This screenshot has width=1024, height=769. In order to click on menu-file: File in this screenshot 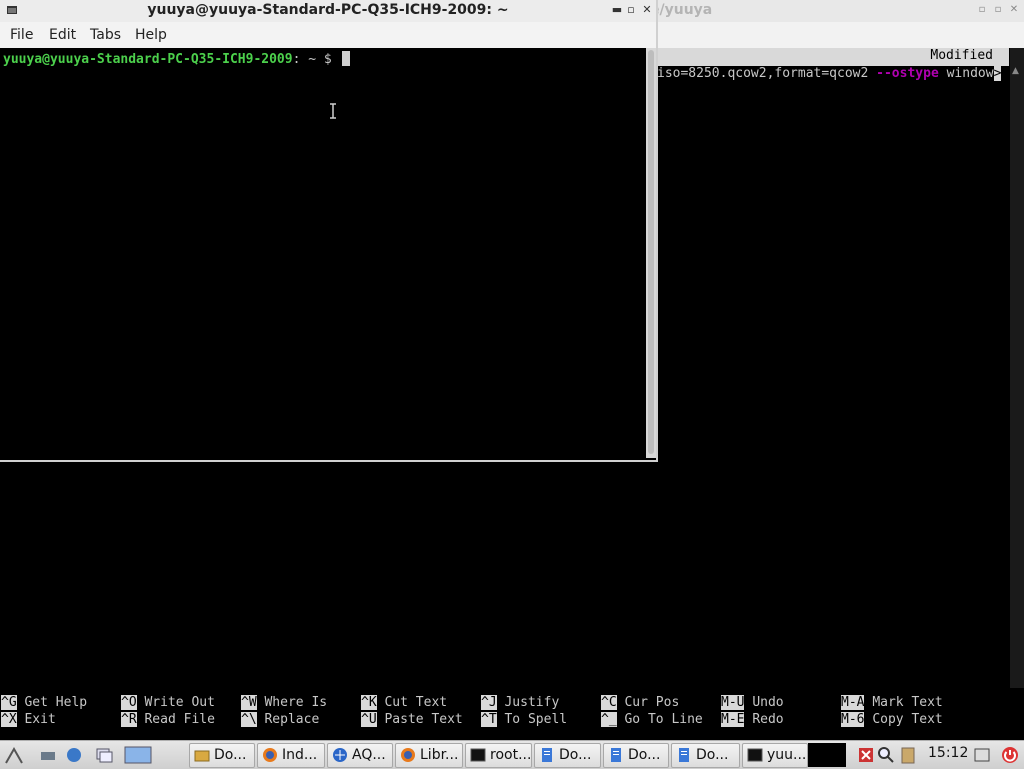, I will do `click(21, 35)`.